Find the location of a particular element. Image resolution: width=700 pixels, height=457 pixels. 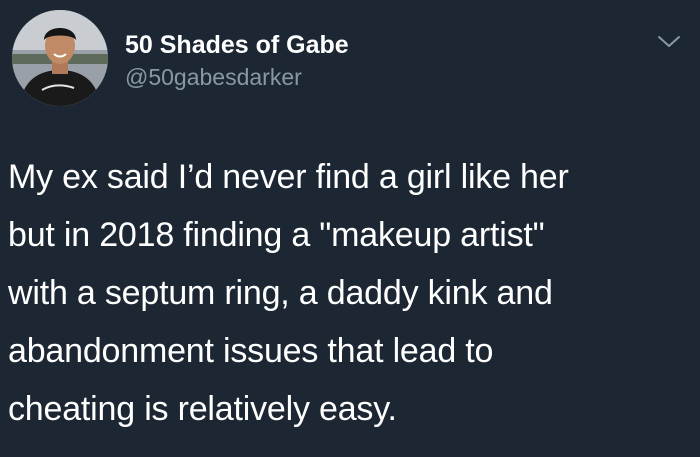

tweet-menu-button is located at coordinates (669, 42).